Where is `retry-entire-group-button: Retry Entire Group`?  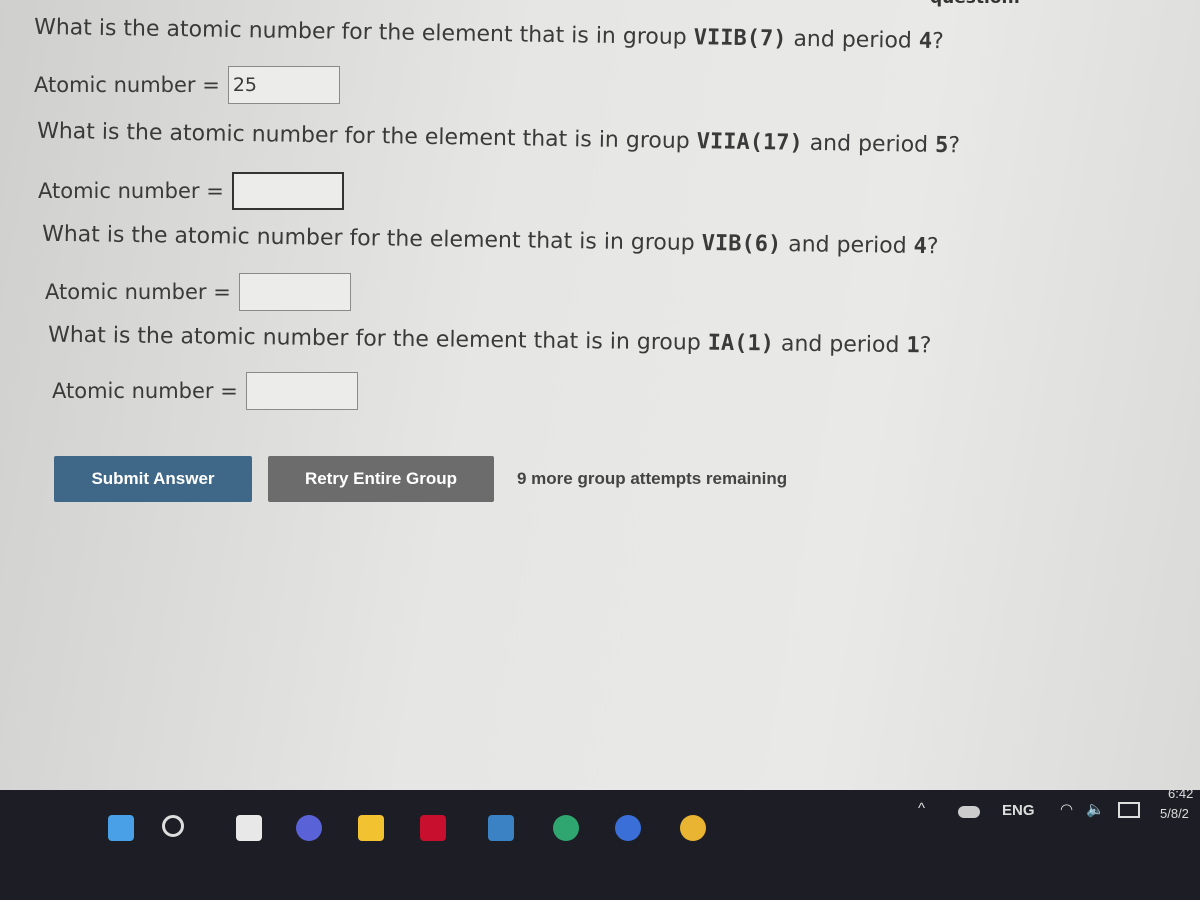 retry-entire-group-button: Retry Entire Group is located at coordinates (381, 479).